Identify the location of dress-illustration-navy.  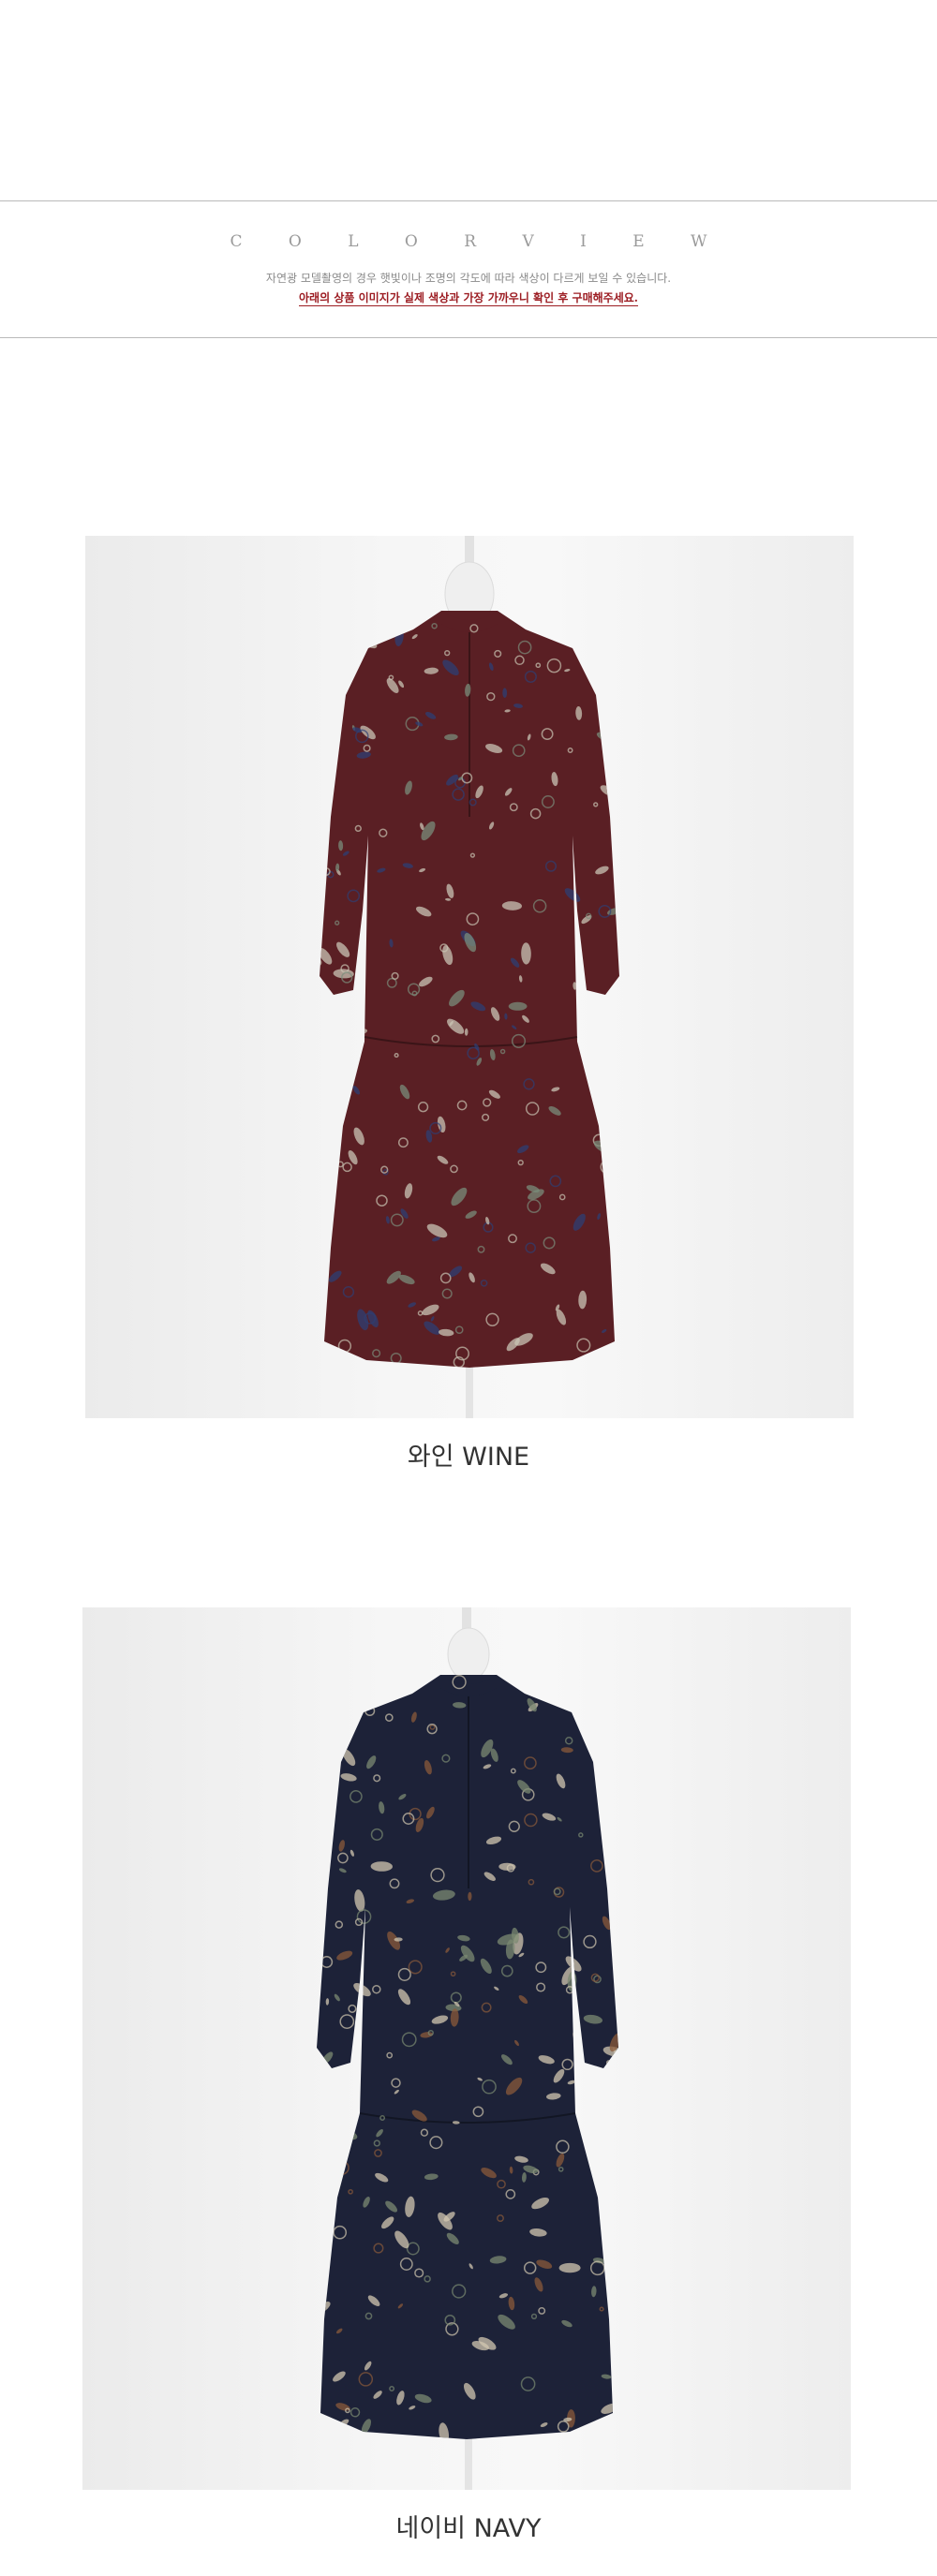
(467, 2049).